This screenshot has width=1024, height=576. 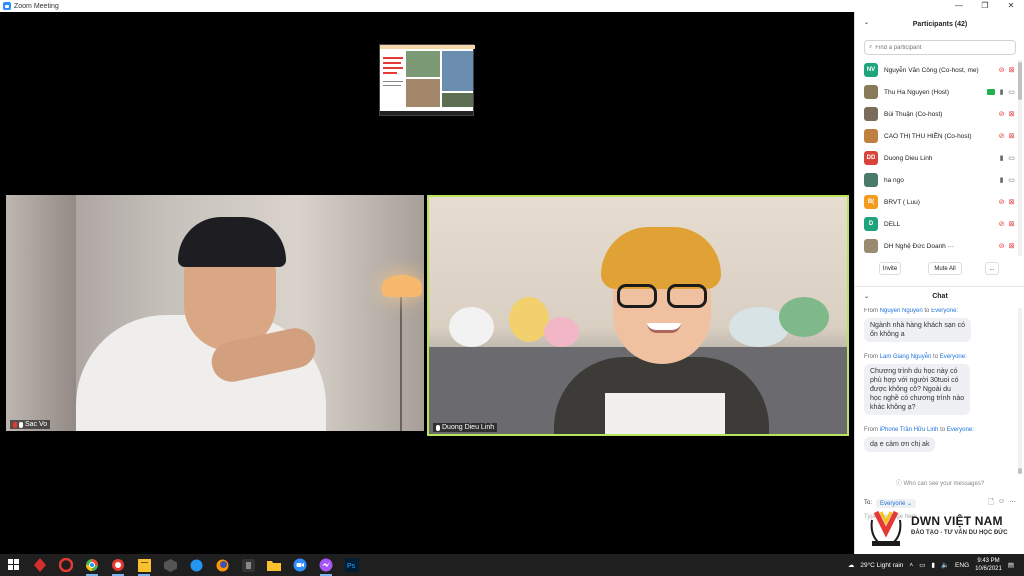 I want to click on visibility-note-text: Who can see your messages?, so click(x=944, y=484).